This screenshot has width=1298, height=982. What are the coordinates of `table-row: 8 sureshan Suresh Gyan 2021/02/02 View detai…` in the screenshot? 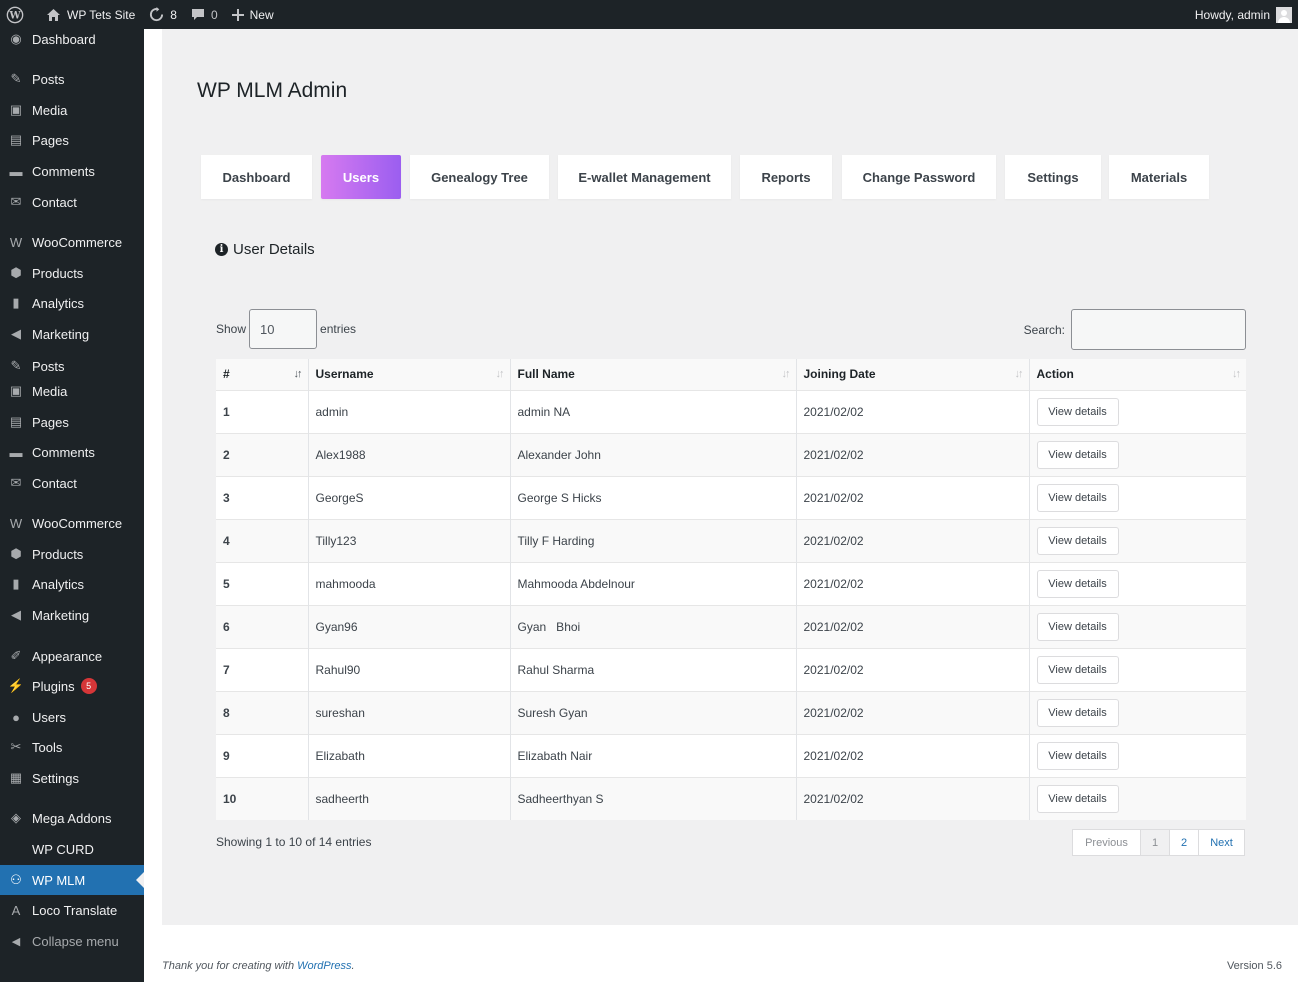 It's located at (731, 712).